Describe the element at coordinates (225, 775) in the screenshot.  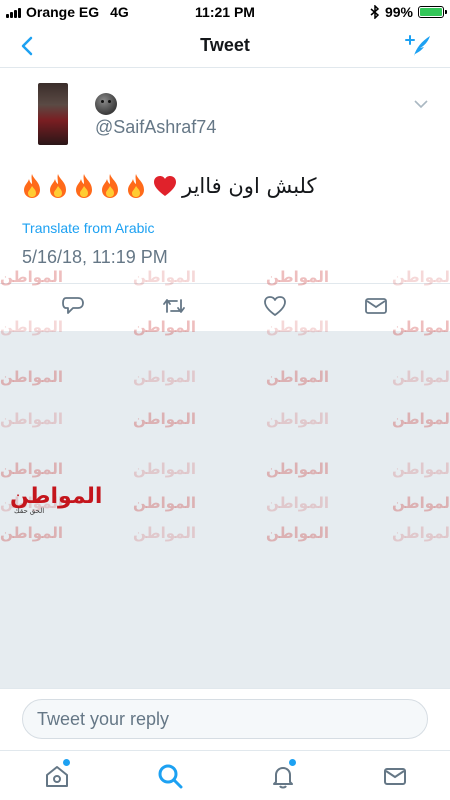
I see `tab-bar` at that location.